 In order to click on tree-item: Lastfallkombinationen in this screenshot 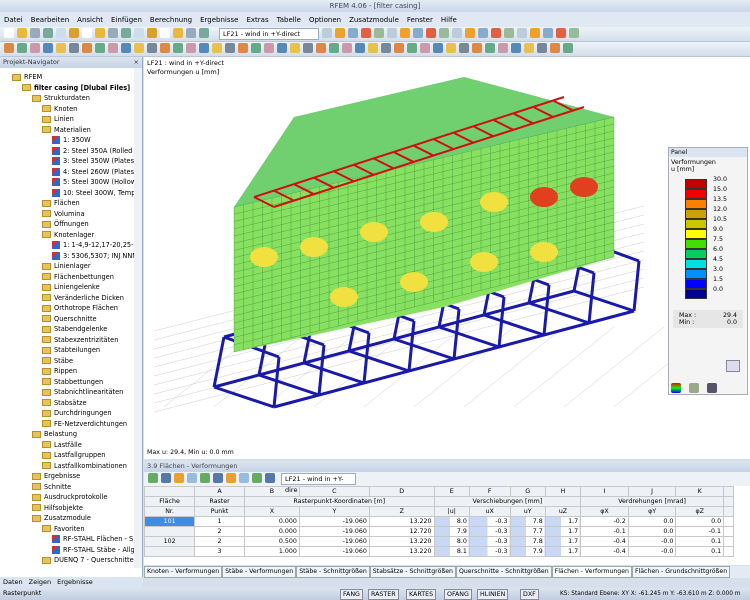, I will do `click(84, 466)`.